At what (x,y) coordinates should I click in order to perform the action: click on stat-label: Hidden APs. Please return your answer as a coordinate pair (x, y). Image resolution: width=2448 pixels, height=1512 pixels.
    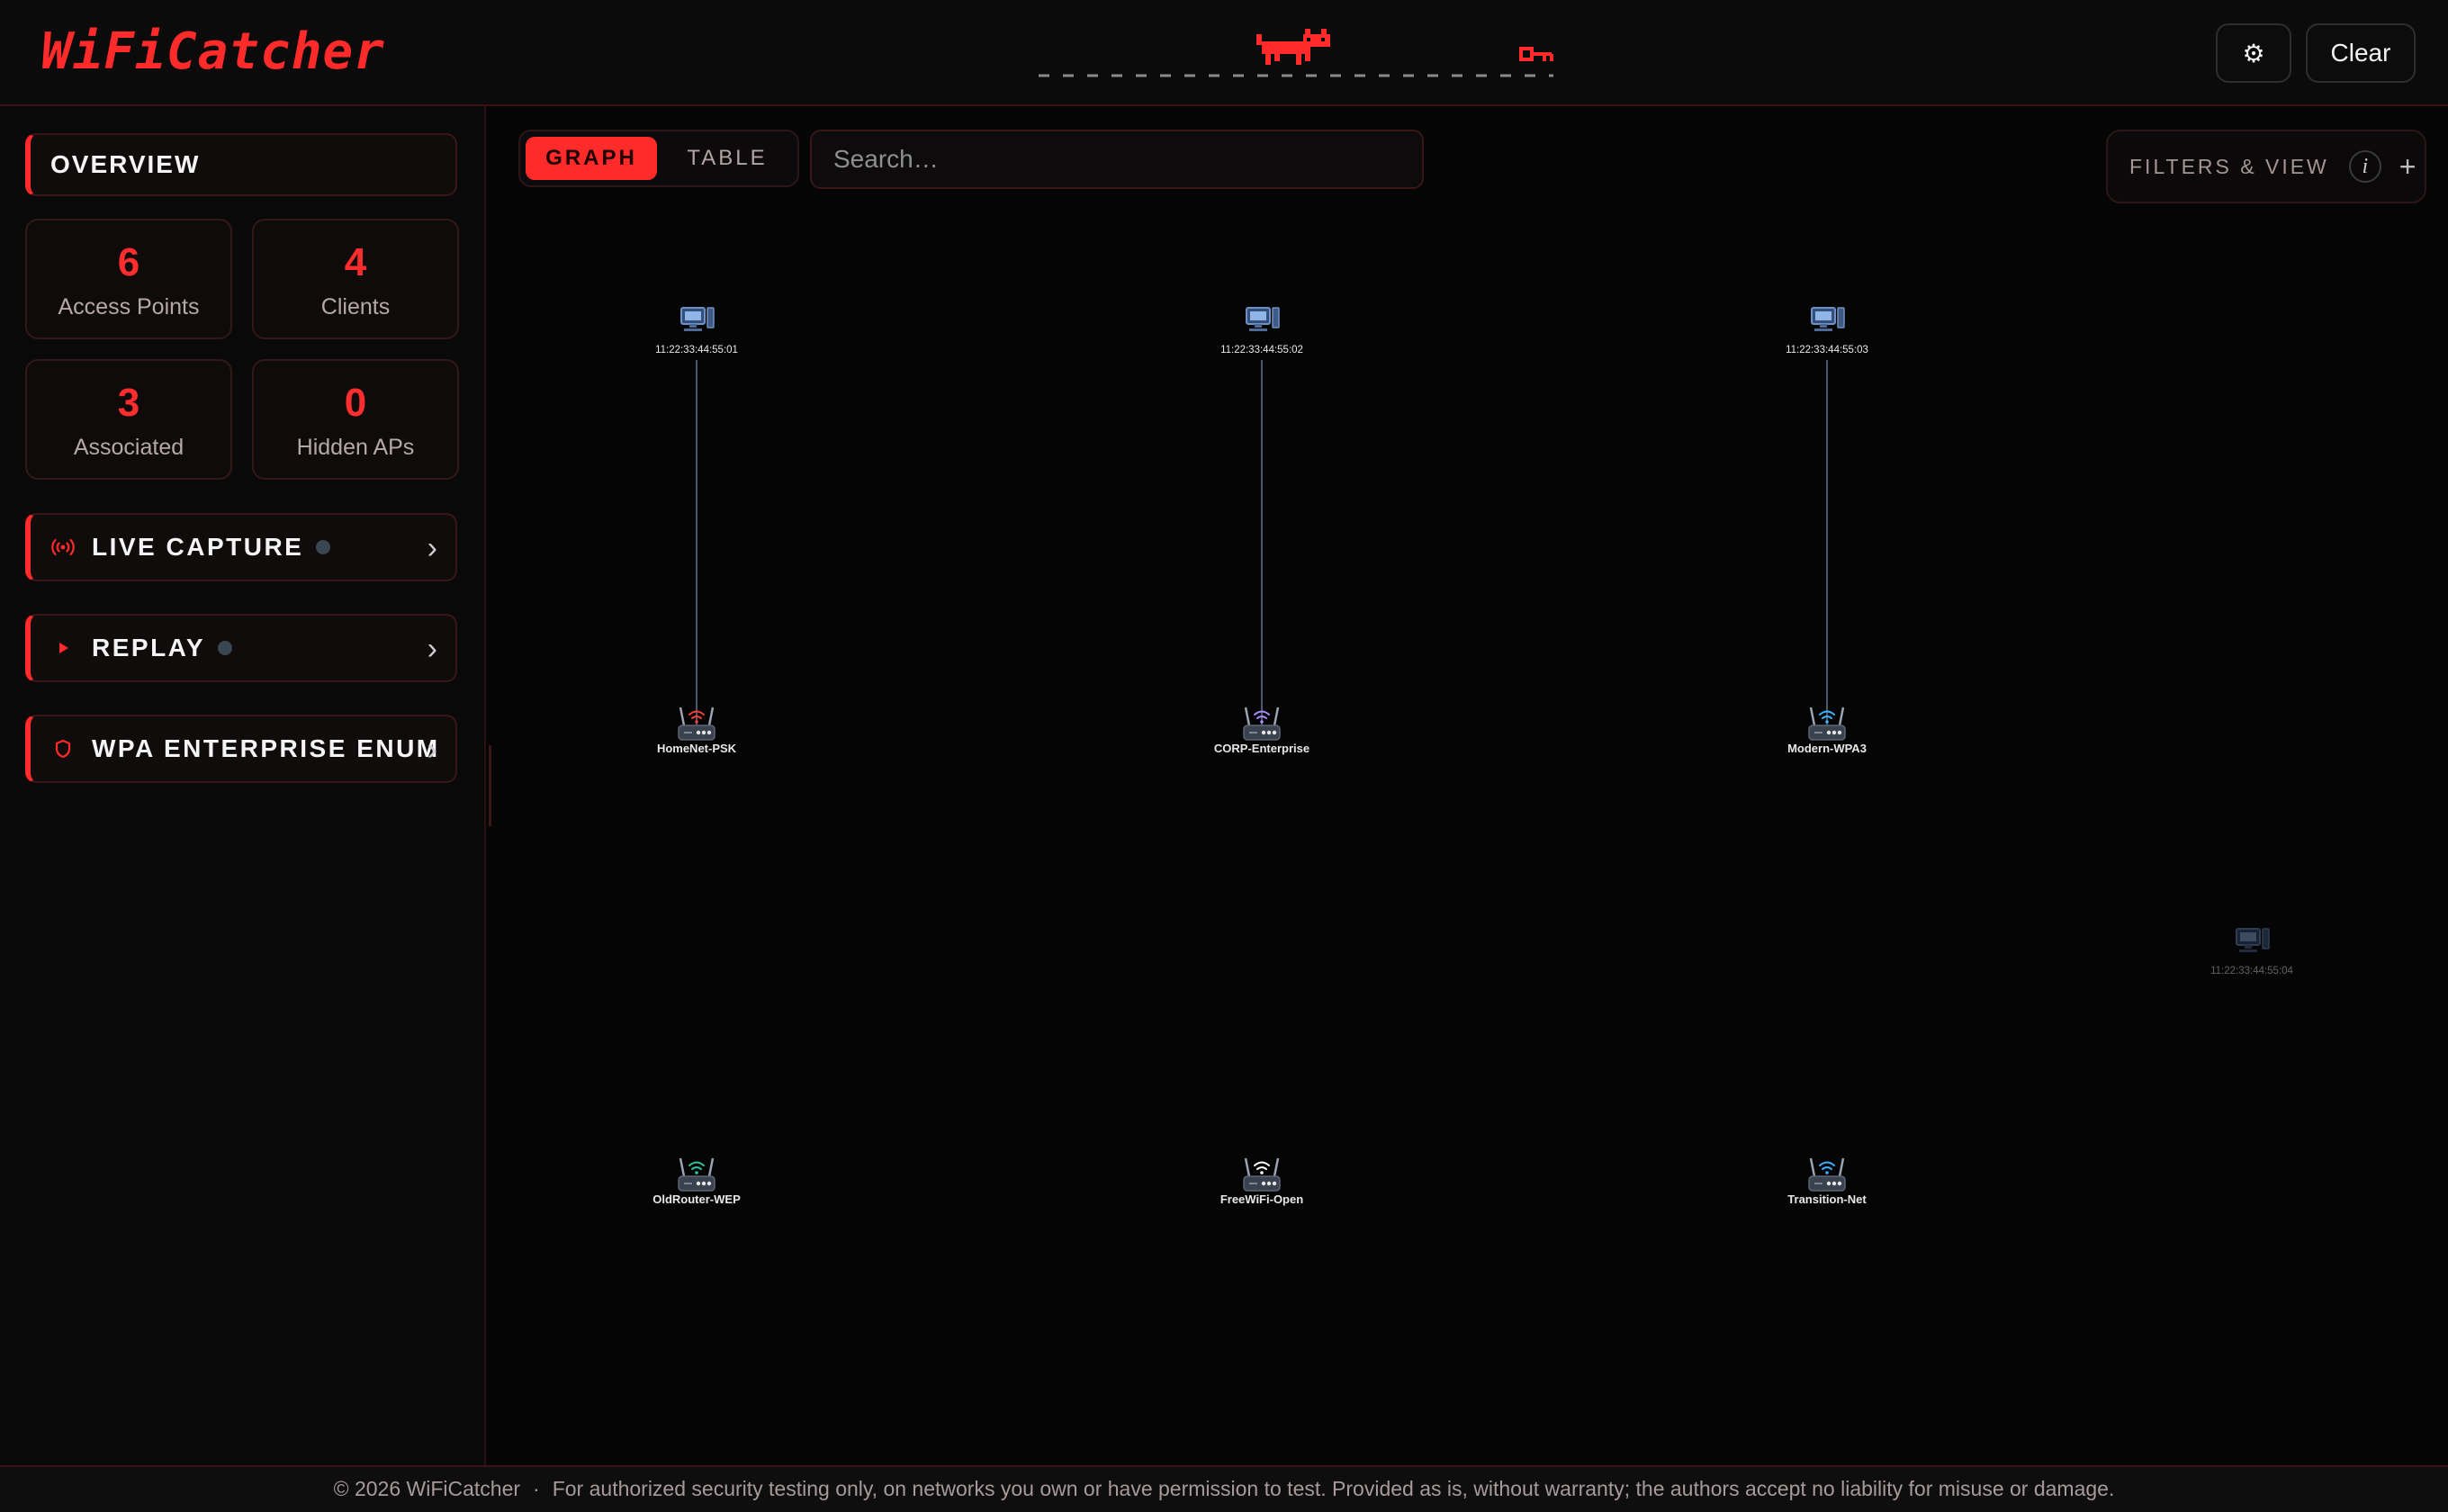
    Looking at the image, I should click on (355, 447).